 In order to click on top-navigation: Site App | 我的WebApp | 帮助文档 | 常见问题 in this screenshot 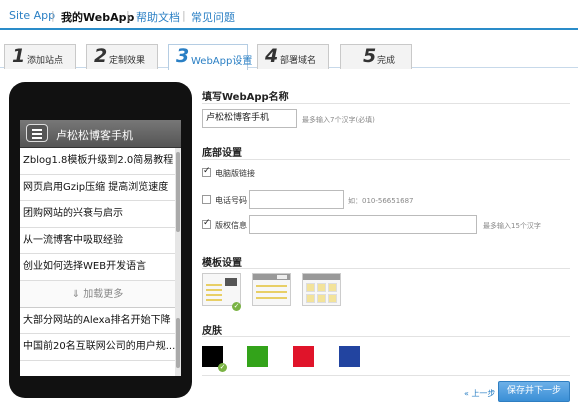, I will do `click(289, 15)`.